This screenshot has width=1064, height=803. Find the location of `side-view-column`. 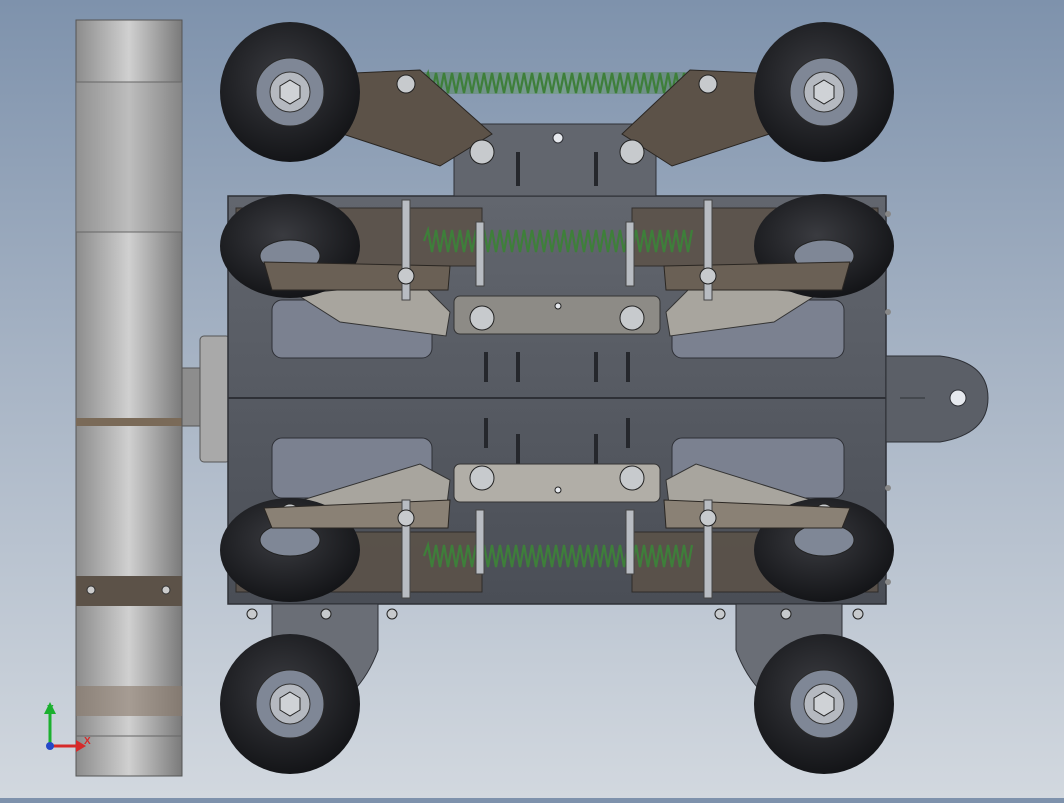

side-view-column is located at coordinates (129, 398).